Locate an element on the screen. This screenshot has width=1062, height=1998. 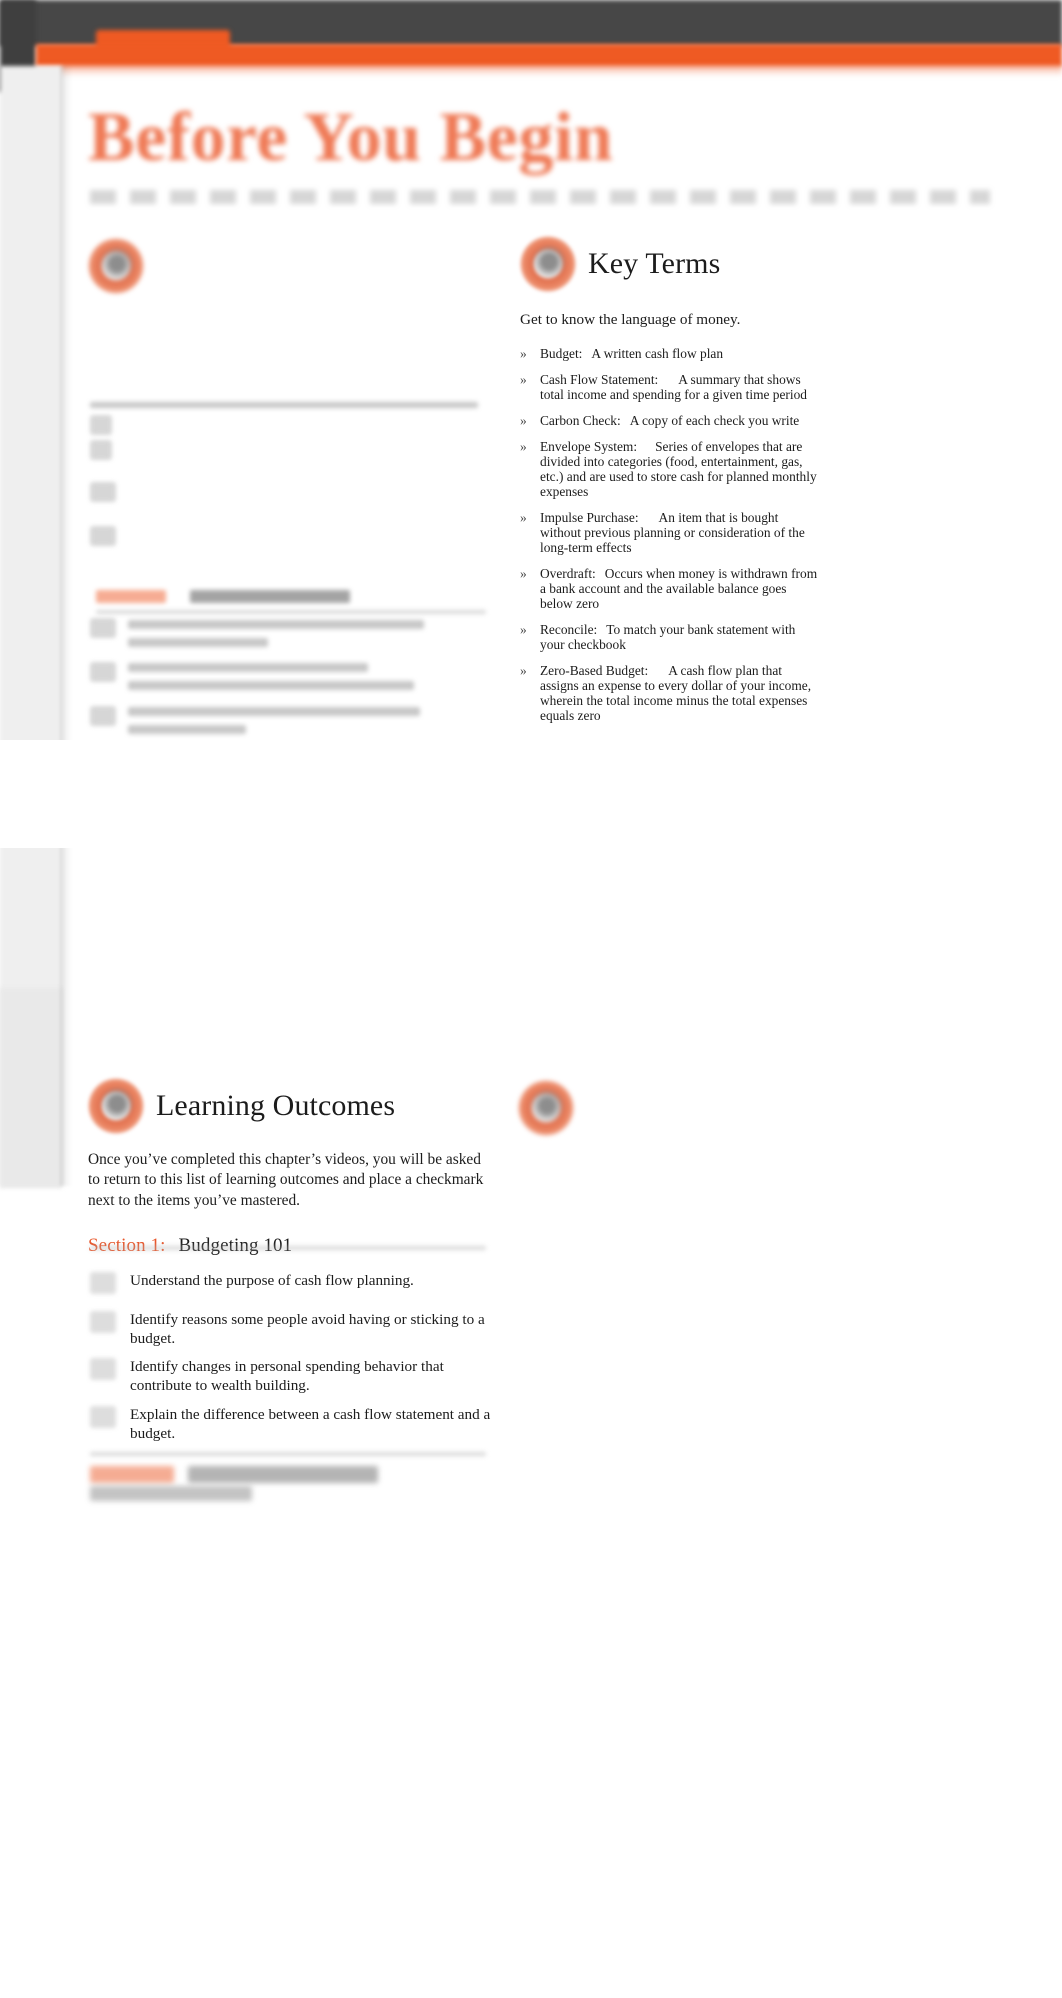
key-term-name: Carbon Check: is located at coordinates (580, 420).